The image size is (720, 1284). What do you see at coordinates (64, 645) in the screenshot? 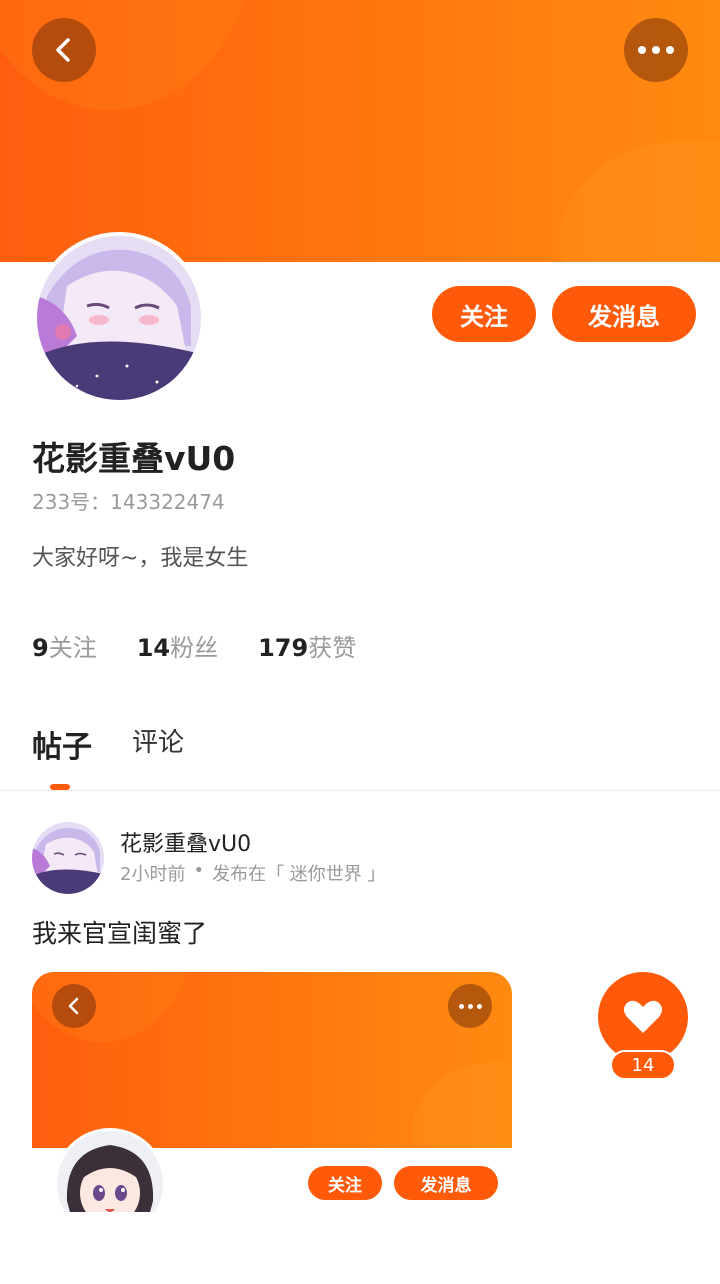
I see `stat-following: 9关注` at bounding box center [64, 645].